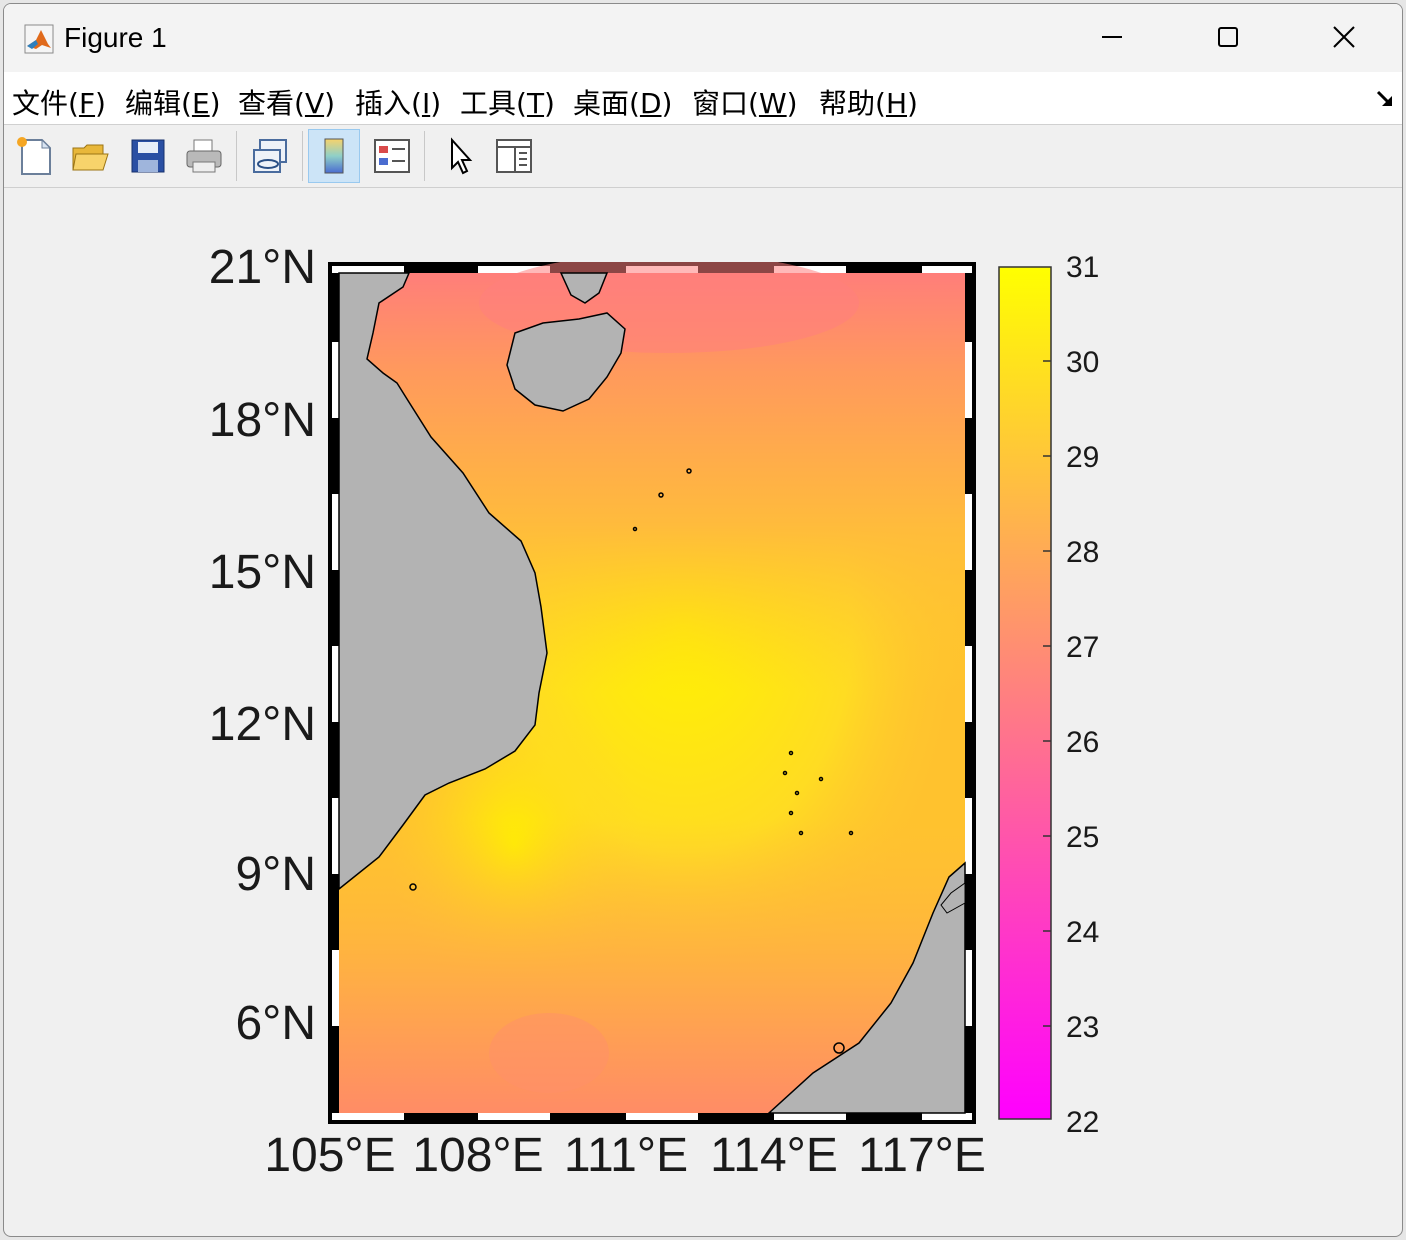 The image size is (1406, 1240). I want to click on menu-desktop-key: D, so click(650, 103).